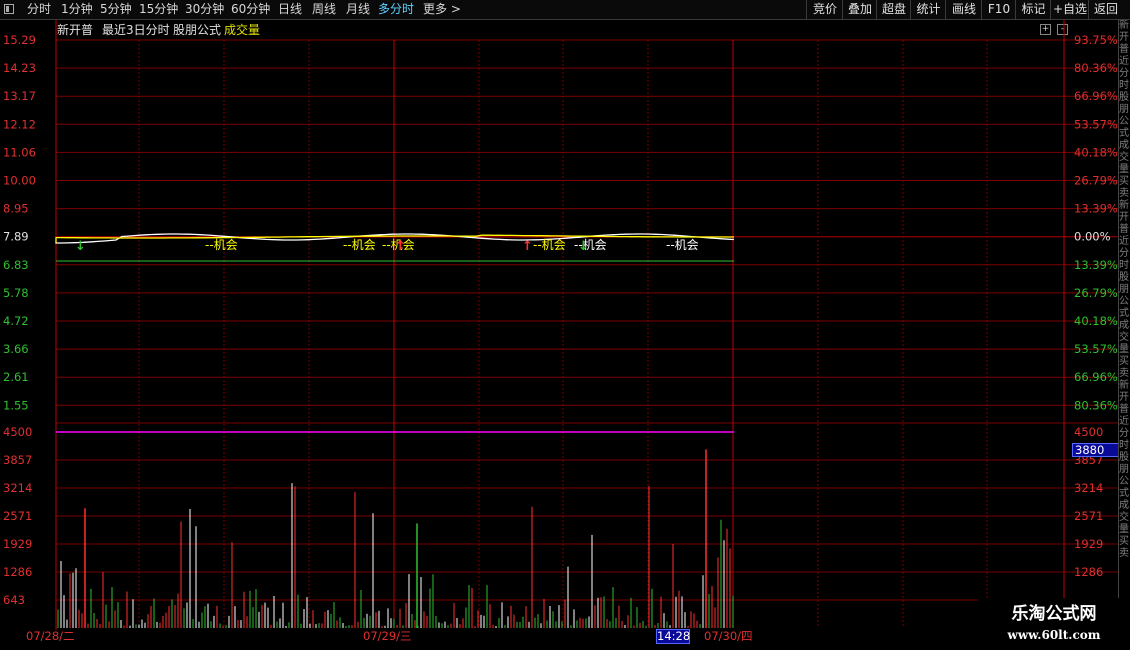  Describe the element at coordinates (1033, 9) in the screenshot. I see `mark-button: 标记` at that location.